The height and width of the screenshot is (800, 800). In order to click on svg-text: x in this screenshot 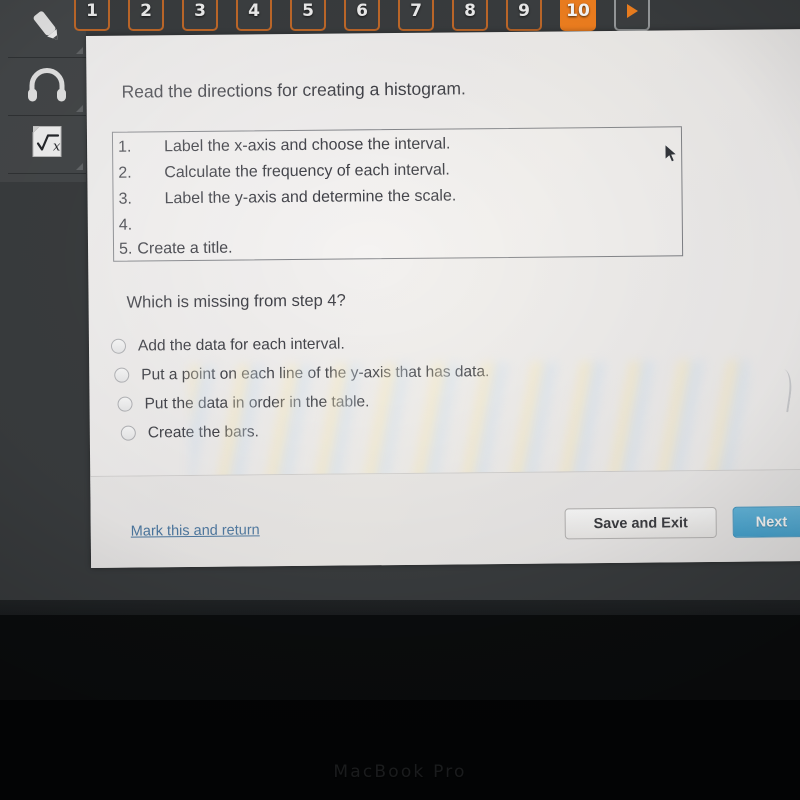, I will do `click(57, 146)`.